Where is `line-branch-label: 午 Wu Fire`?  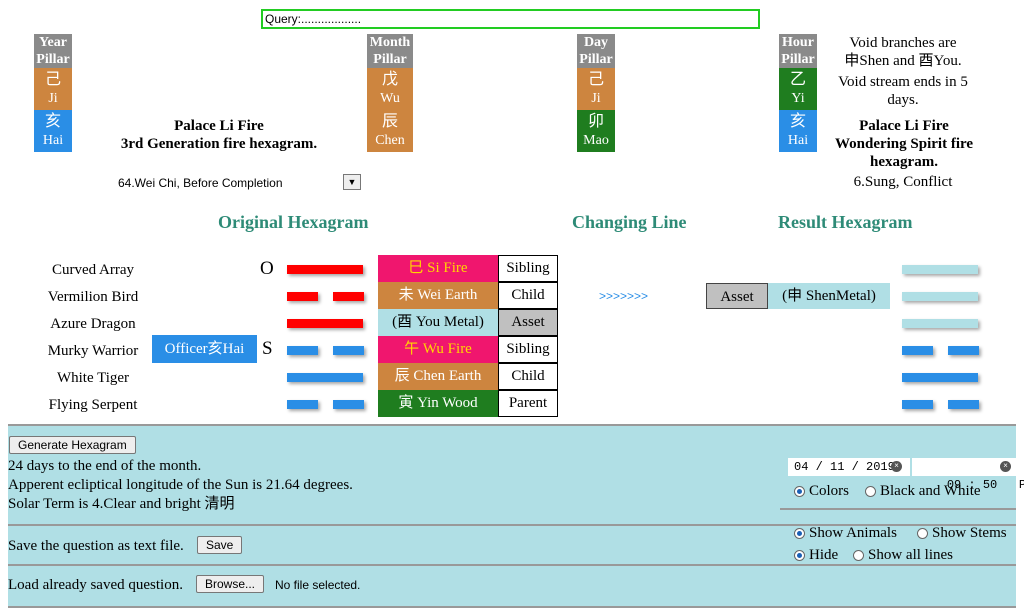
line-branch-label: 午 Wu Fire is located at coordinates (438, 349).